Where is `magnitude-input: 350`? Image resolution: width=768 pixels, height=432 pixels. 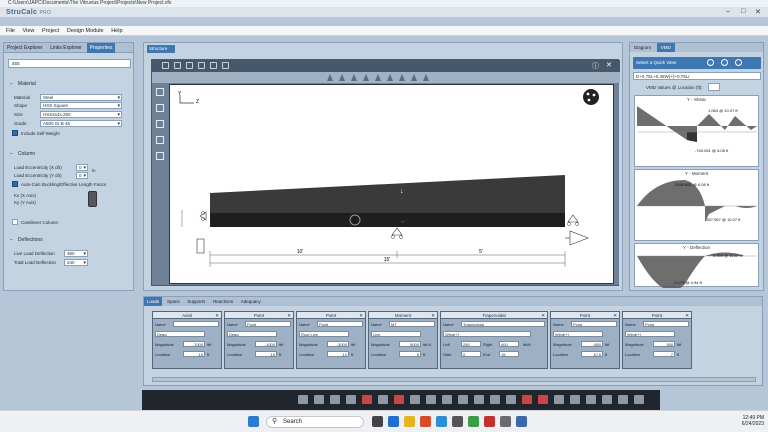
magnitude-input: 350 is located at coordinates (664, 344).